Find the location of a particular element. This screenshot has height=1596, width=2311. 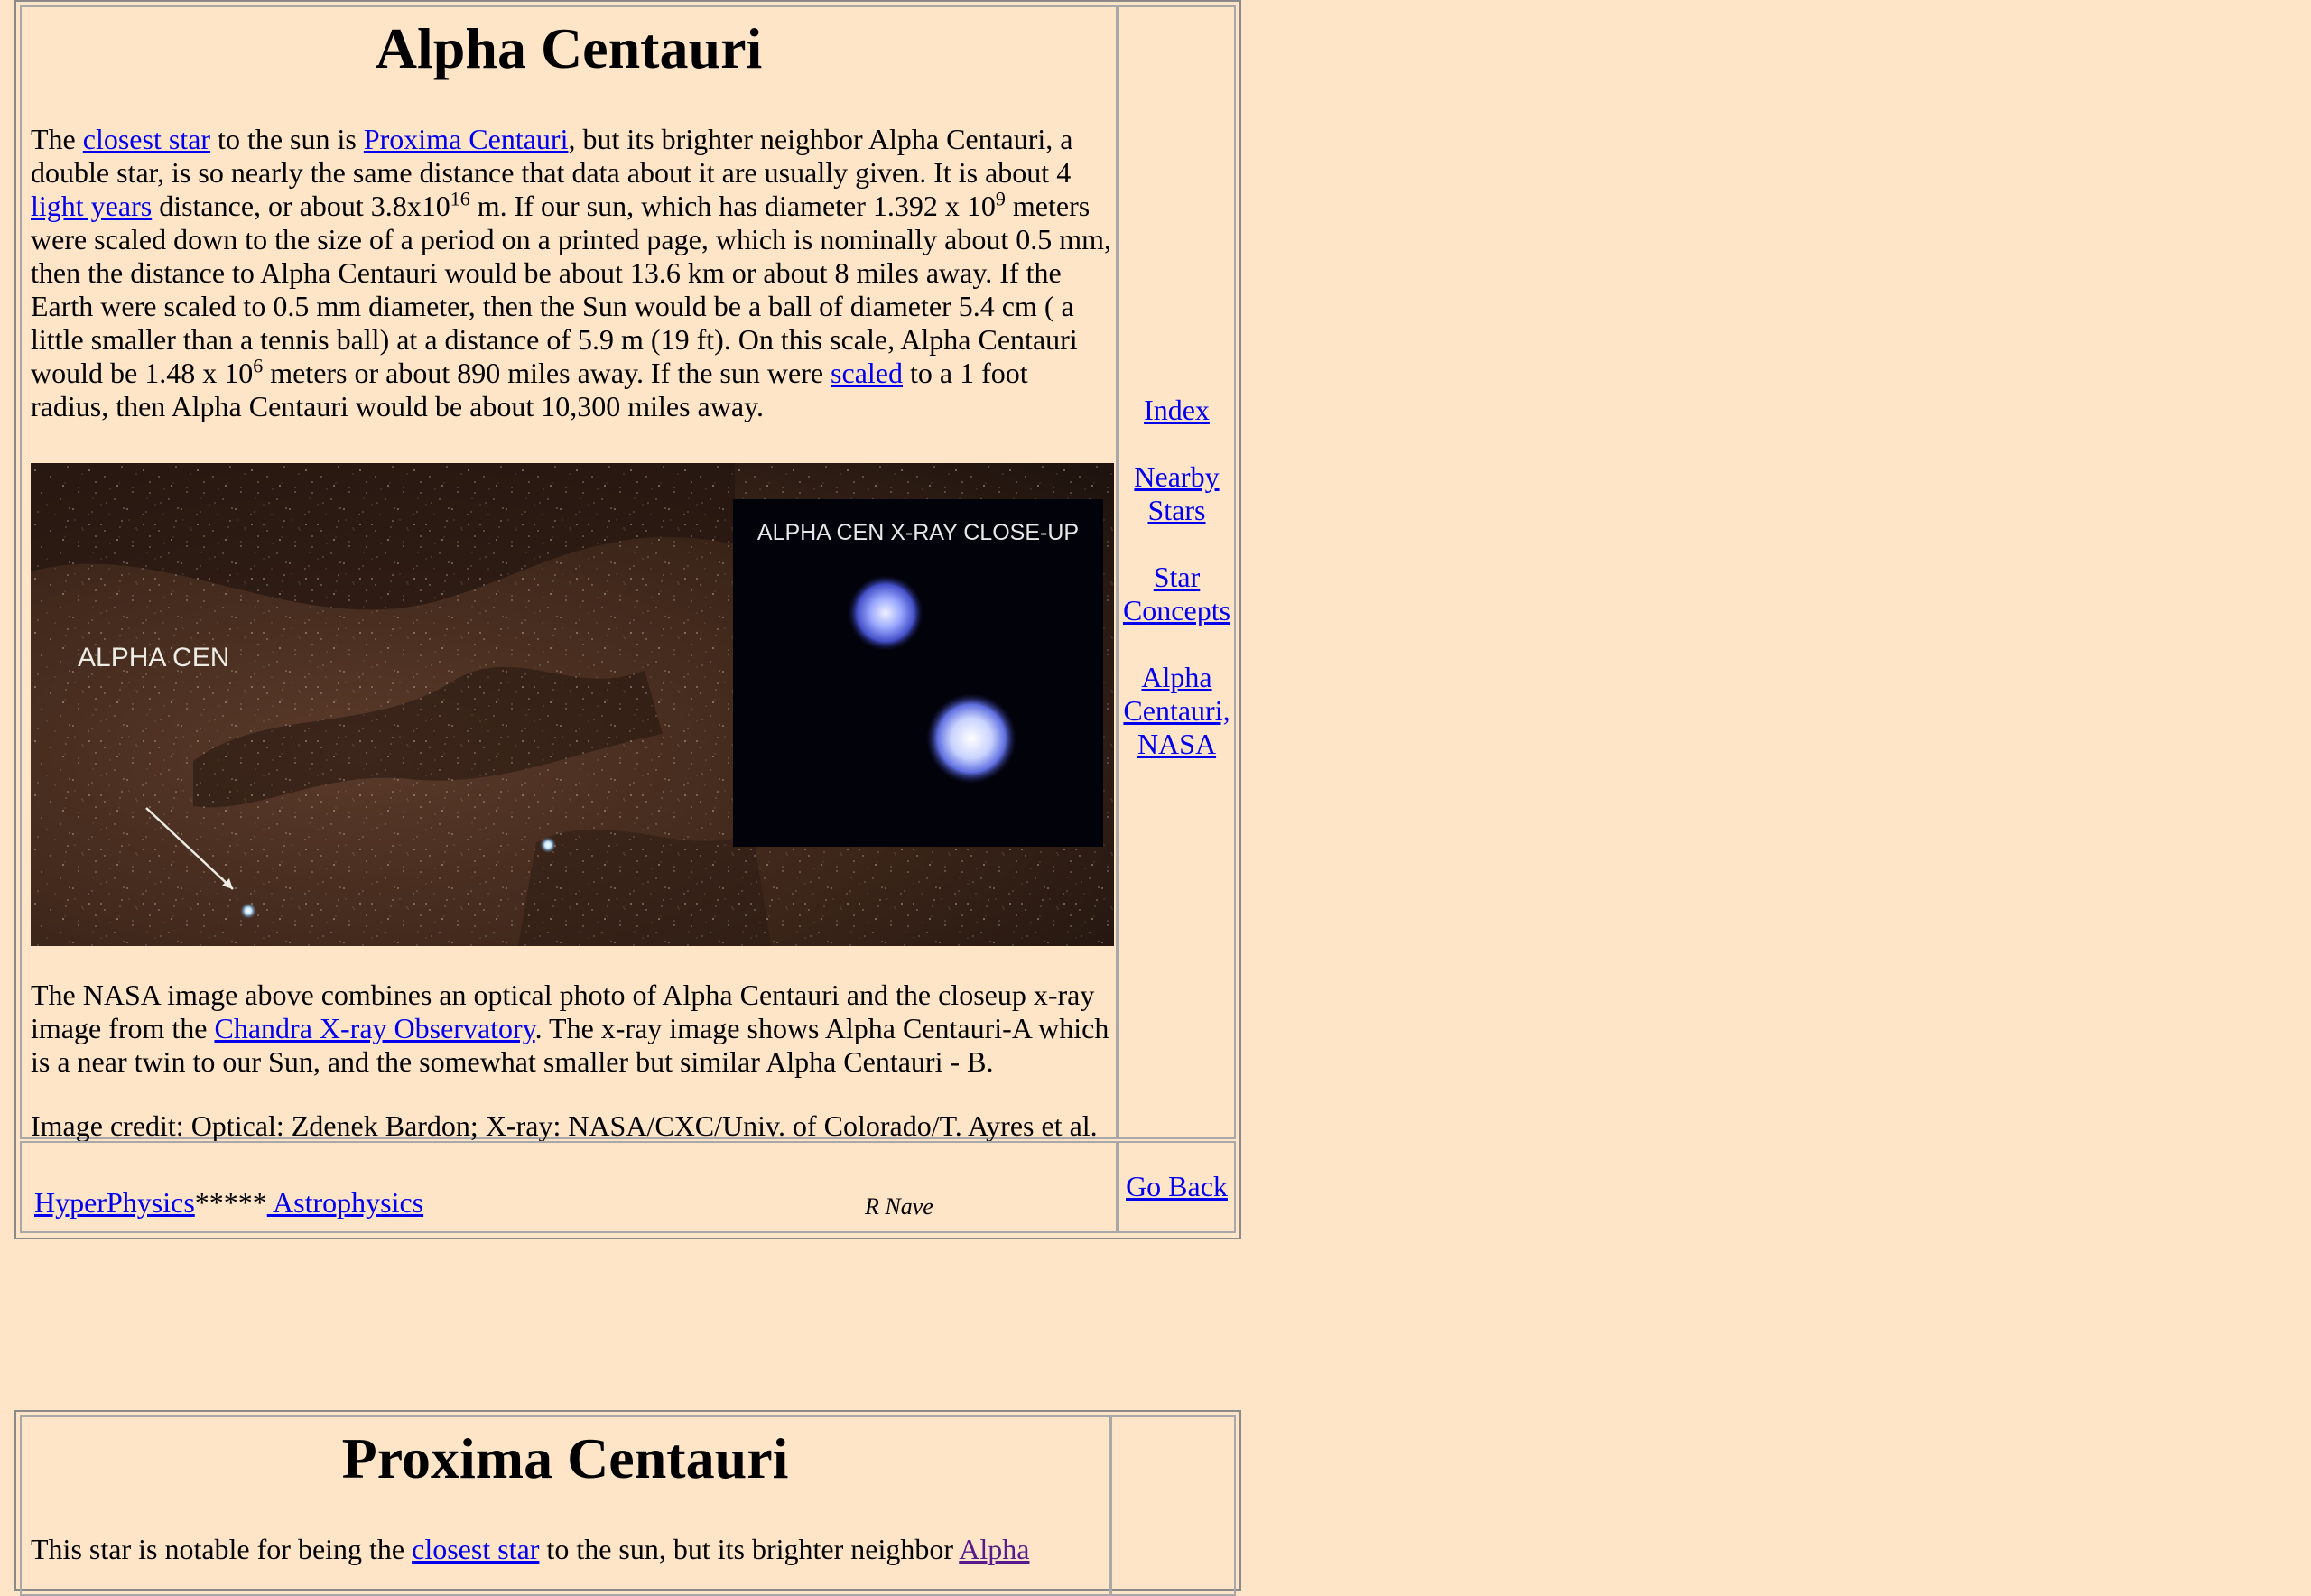

chandra-link: Chandra X-ray Observatory is located at coordinates (374, 1028).